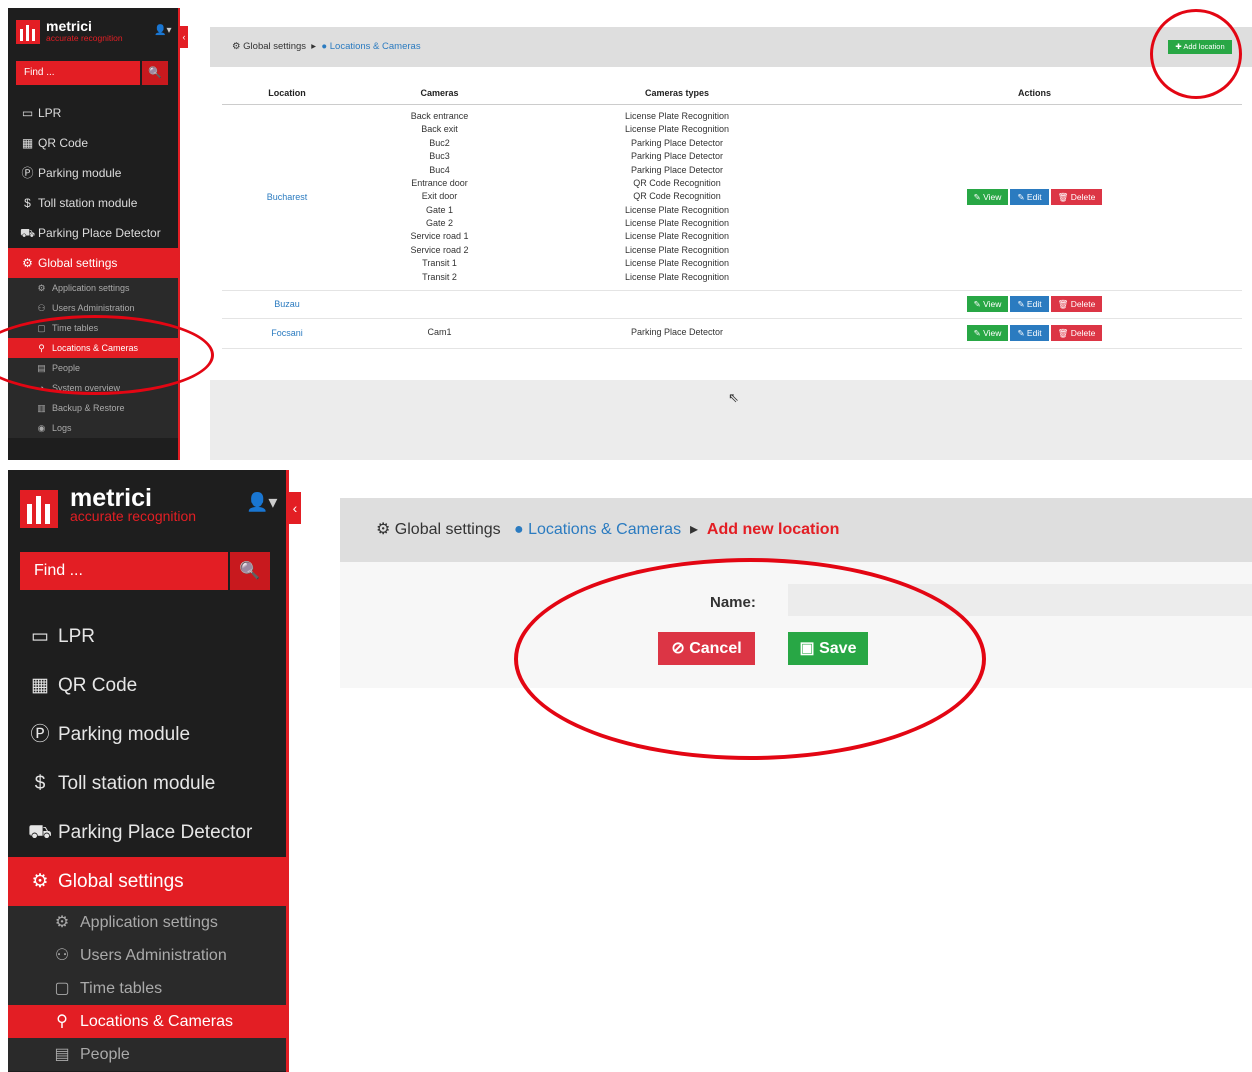  Describe the element at coordinates (41, 408) in the screenshot. I see `database-icon: ▥` at that location.